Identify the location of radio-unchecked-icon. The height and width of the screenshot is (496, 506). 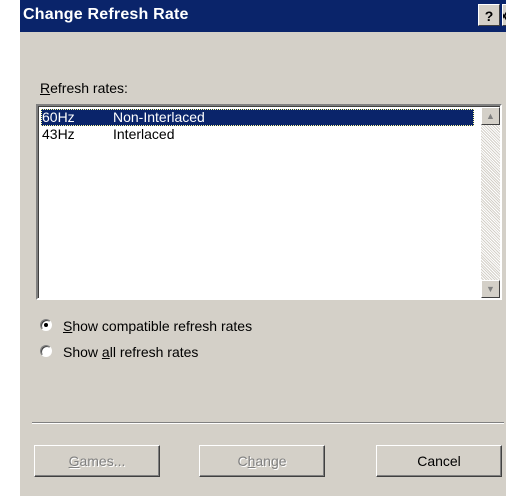
(46, 351).